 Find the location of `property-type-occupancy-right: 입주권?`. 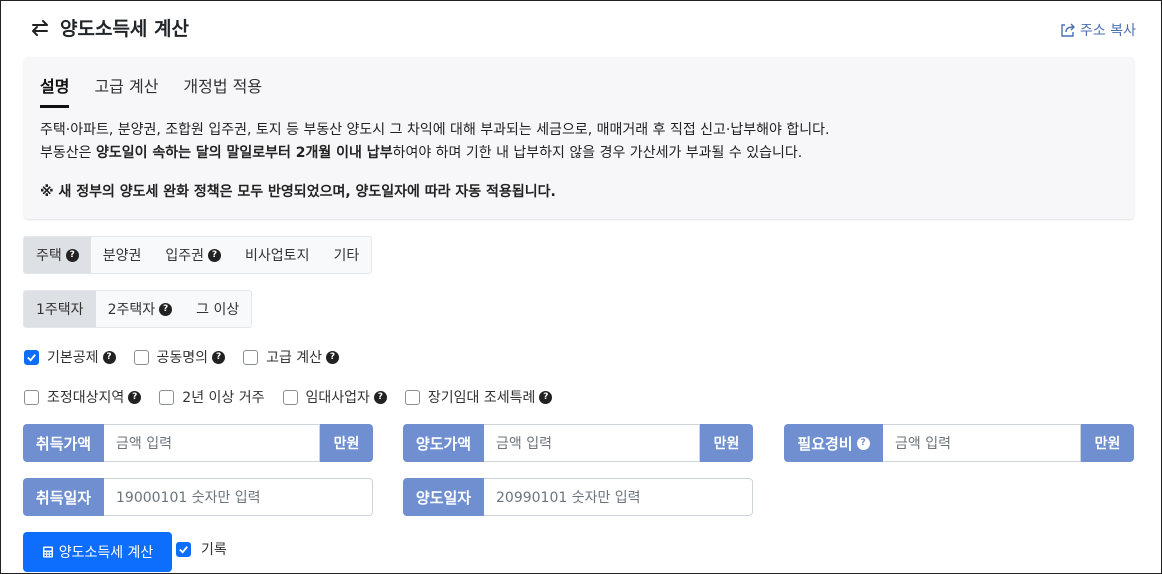

property-type-occupancy-right: 입주권? is located at coordinates (193, 255).